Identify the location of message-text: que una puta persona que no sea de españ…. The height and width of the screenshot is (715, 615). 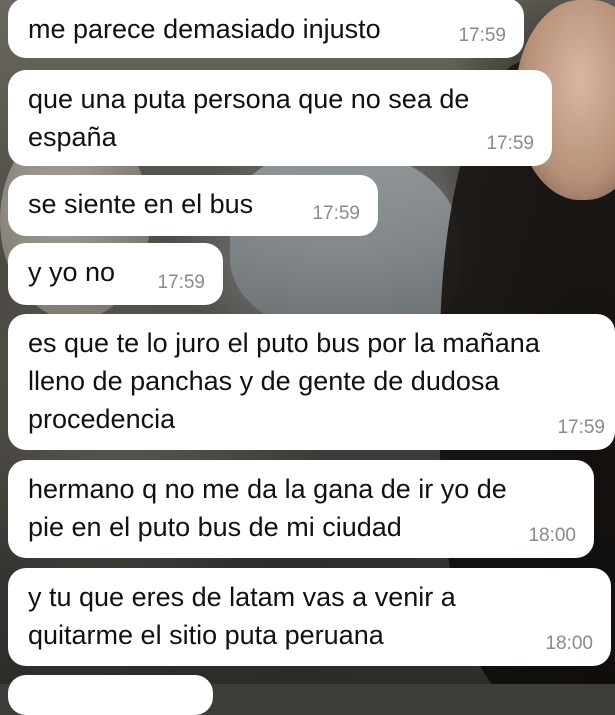
(249, 118).